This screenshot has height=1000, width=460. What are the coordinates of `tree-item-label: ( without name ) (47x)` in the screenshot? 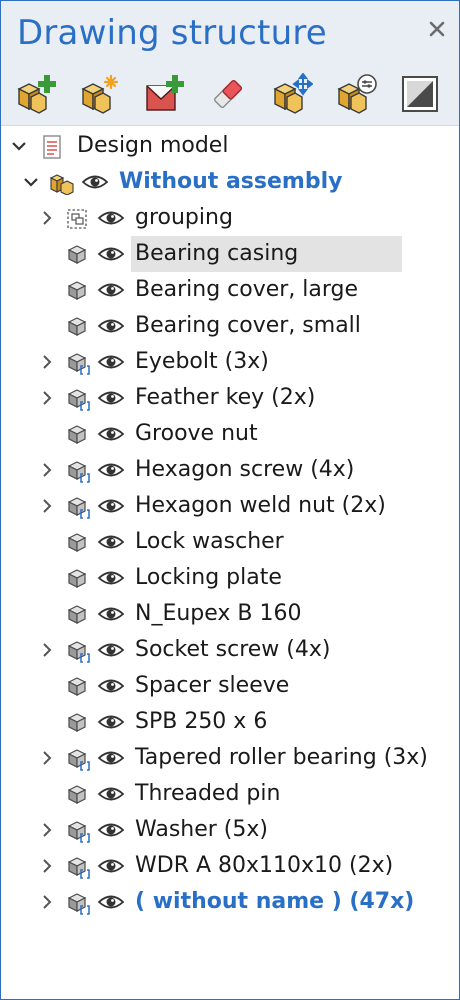 It's located at (275, 901).